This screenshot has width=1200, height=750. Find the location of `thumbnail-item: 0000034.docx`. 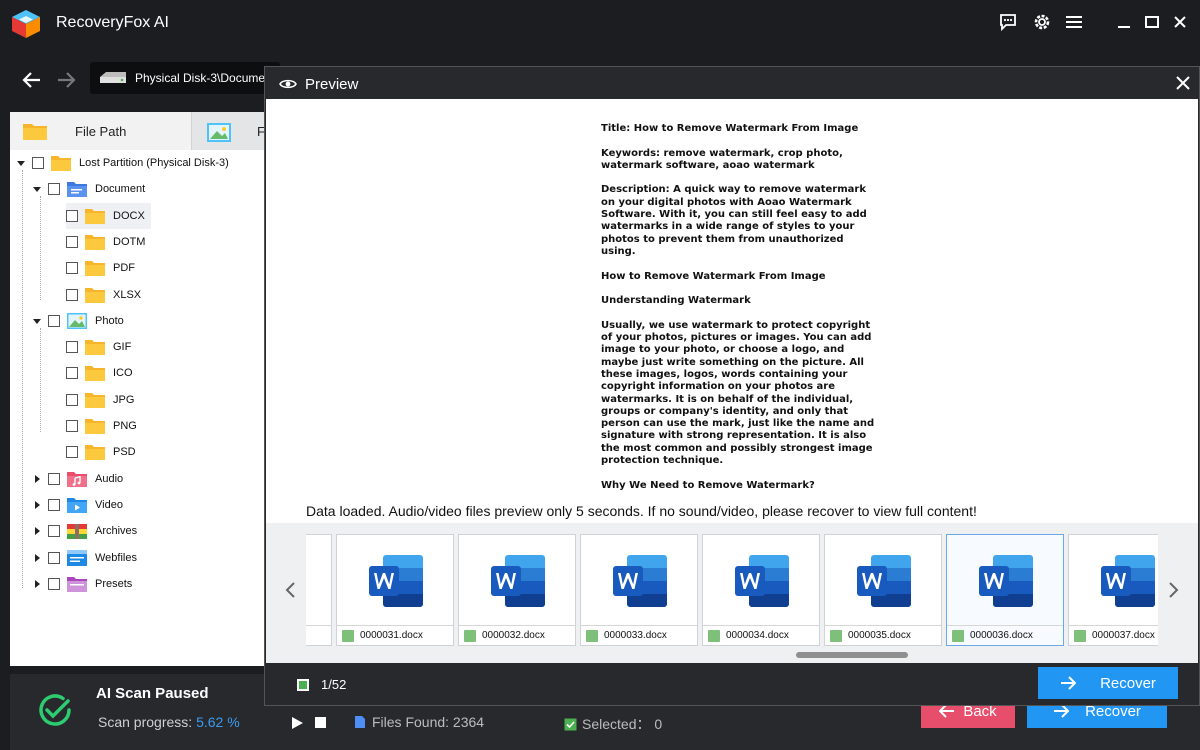

thumbnail-item: 0000034.docx is located at coordinates (761, 590).